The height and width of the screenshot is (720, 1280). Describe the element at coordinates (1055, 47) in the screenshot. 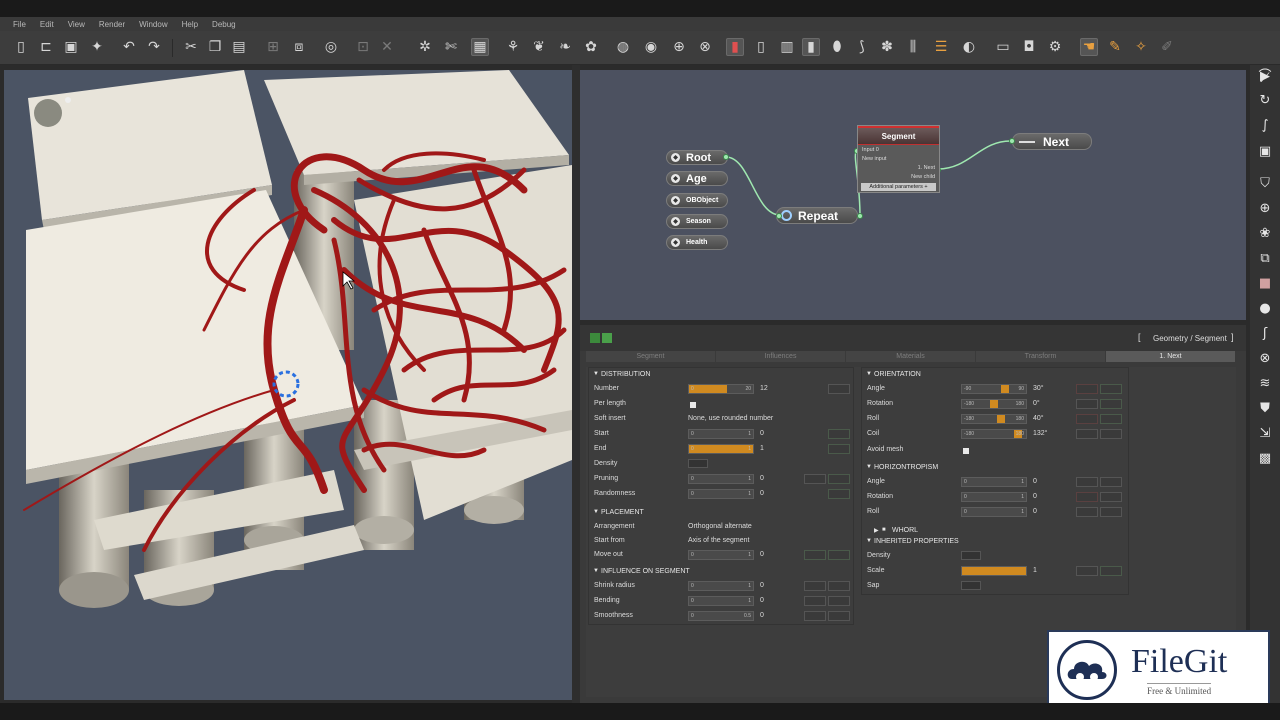

I see `render-icon-3: ⚙` at that location.